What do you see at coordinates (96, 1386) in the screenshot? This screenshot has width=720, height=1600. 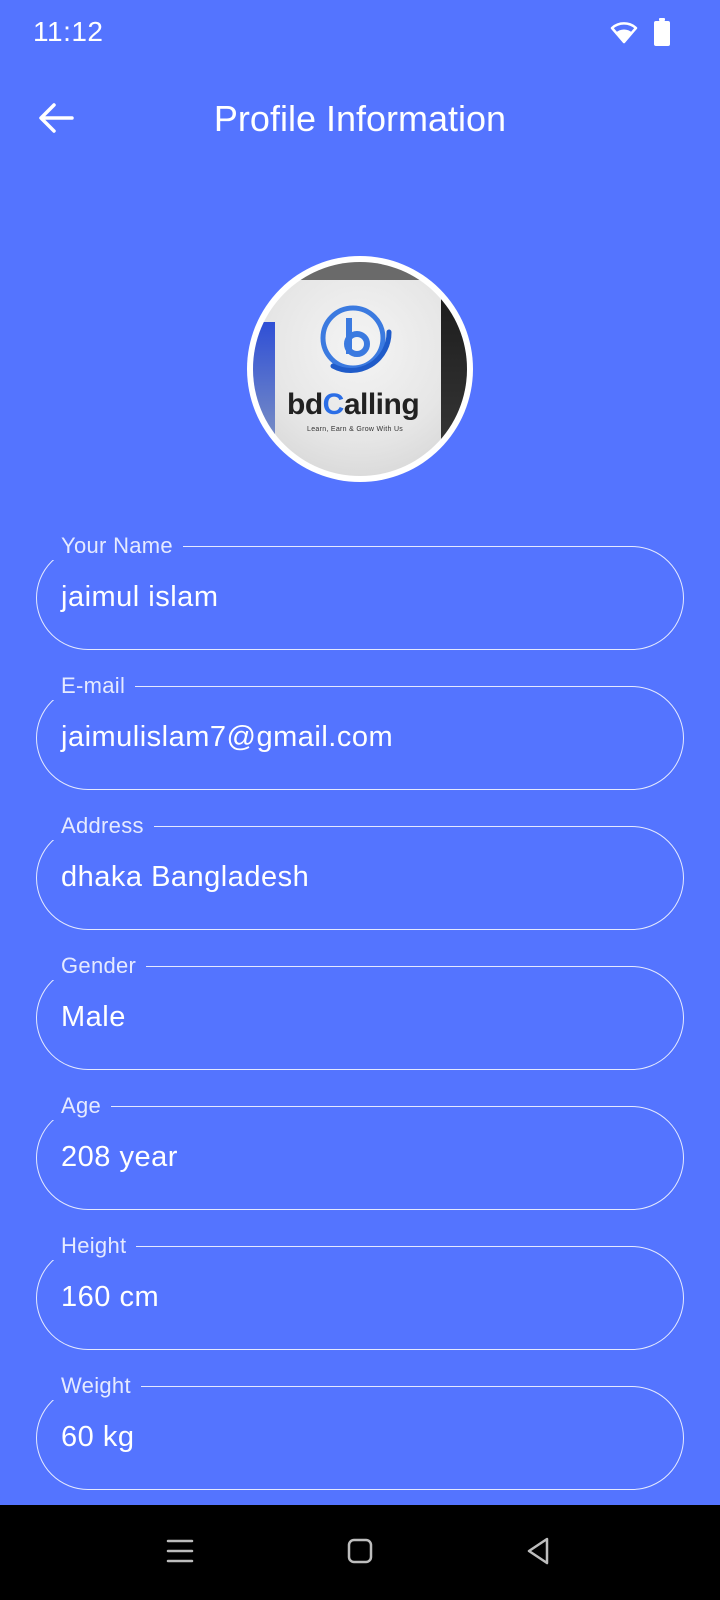 I see `field-label: Weight` at bounding box center [96, 1386].